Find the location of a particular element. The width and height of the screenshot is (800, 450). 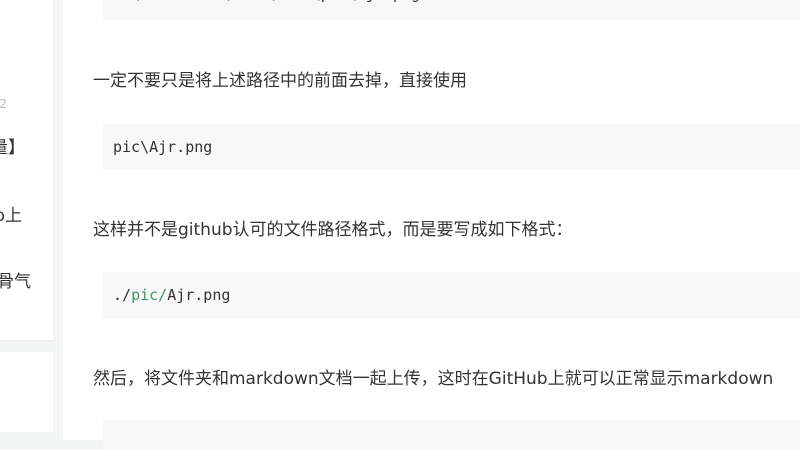

code-block-full-path: C:\Filename1\xxxx\xxxx\pic\Ajr.png is located at coordinates (451, 10).